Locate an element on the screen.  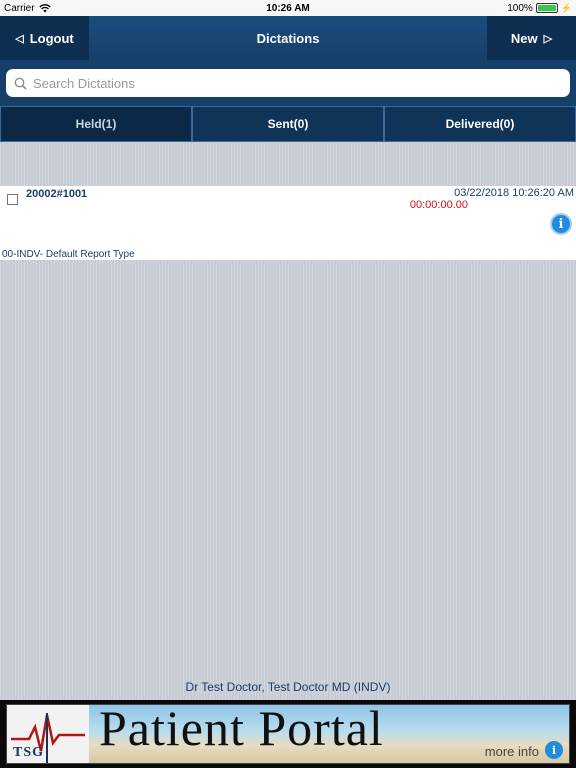
dictation-id: 20002#1001 is located at coordinates (57, 194).